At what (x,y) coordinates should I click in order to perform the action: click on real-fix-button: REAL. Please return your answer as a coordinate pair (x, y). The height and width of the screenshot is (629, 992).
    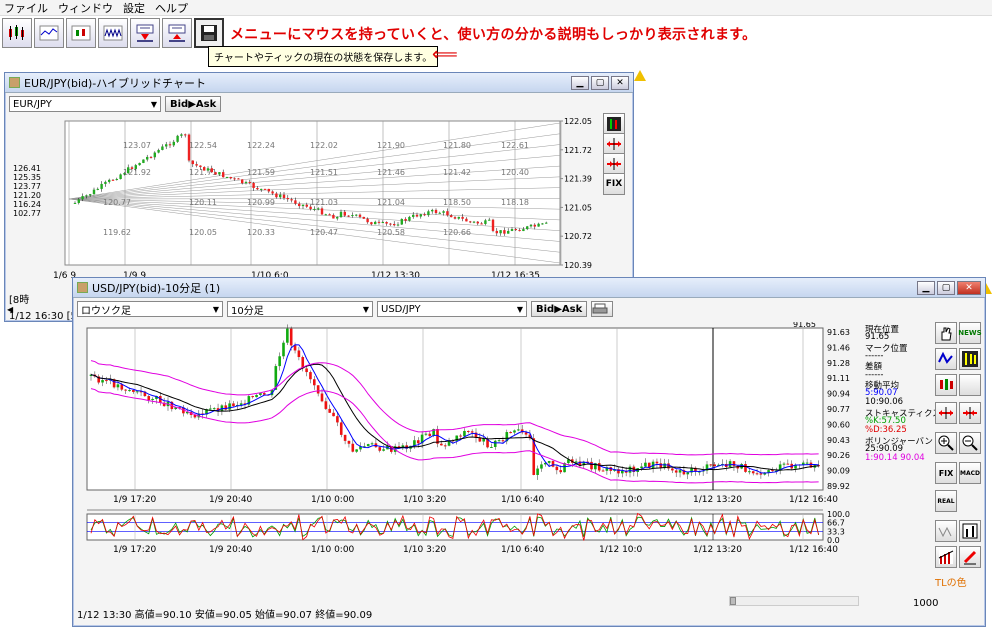
    Looking at the image, I should click on (946, 501).